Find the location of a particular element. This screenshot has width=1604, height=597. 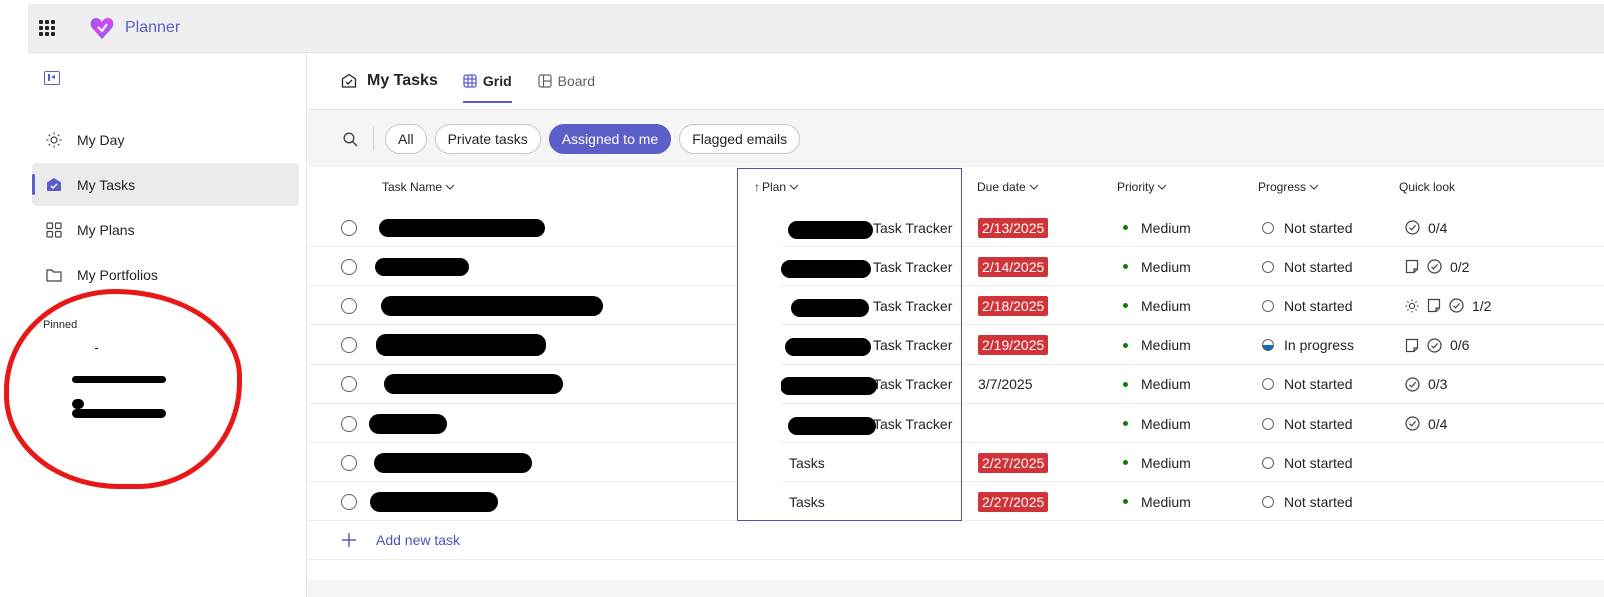

filter-flagged-emails: Flagged emails is located at coordinates (740, 139).